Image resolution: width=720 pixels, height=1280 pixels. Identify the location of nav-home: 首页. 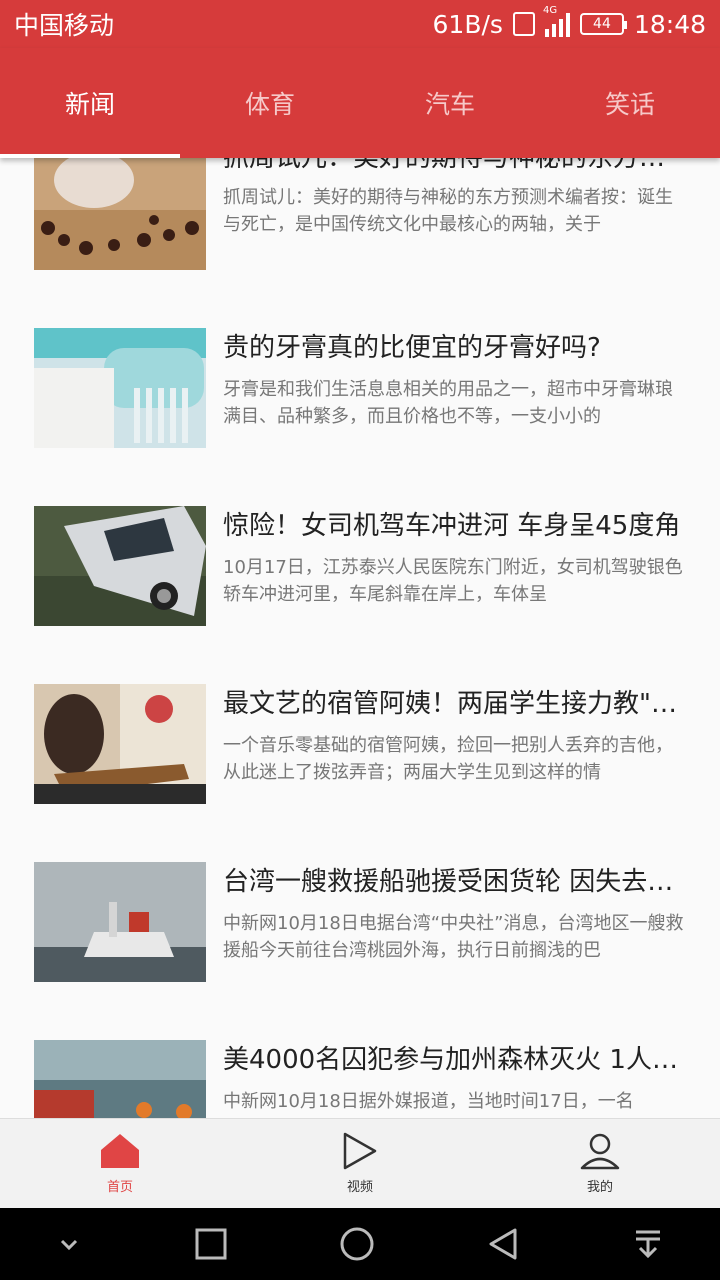
(120, 1163).